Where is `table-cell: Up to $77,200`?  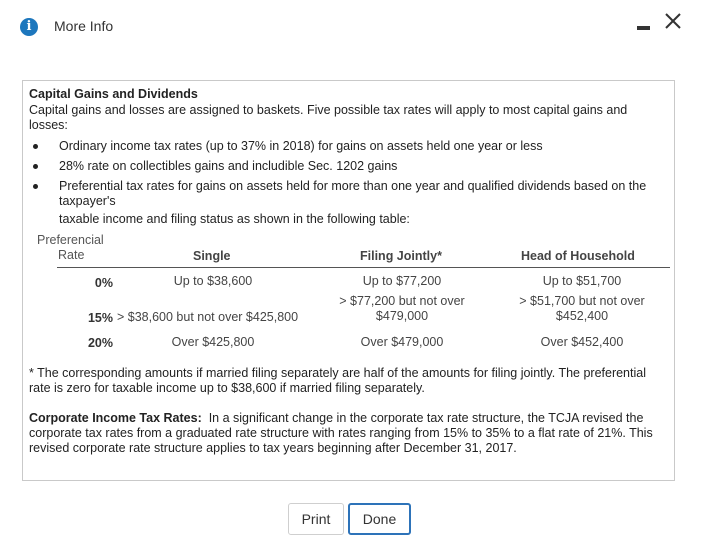 table-cell: Up to $77,200 is located at coordinates (402, 281).